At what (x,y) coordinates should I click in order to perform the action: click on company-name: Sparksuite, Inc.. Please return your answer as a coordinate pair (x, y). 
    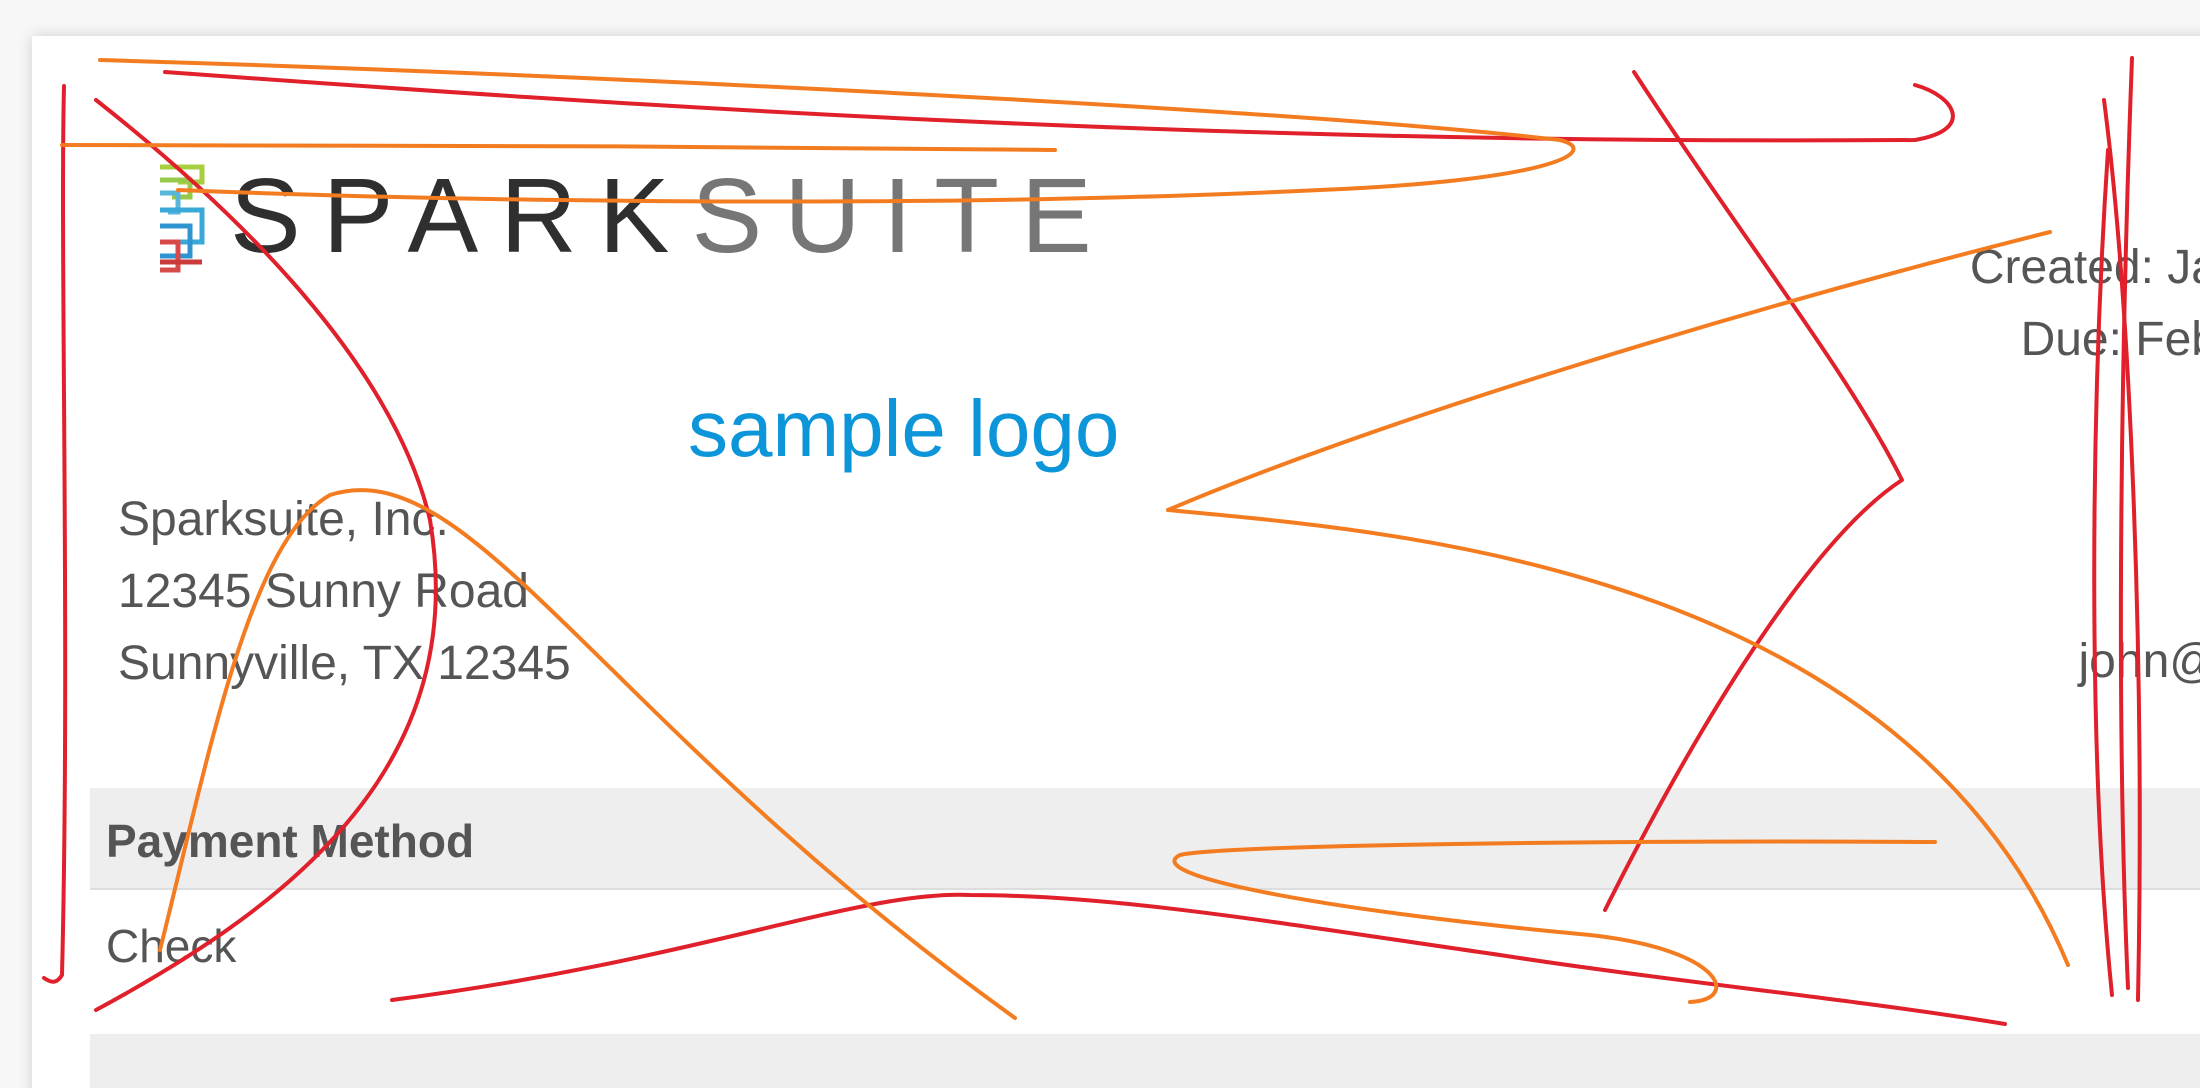
    Looking at the image, I should click on (283, 519).